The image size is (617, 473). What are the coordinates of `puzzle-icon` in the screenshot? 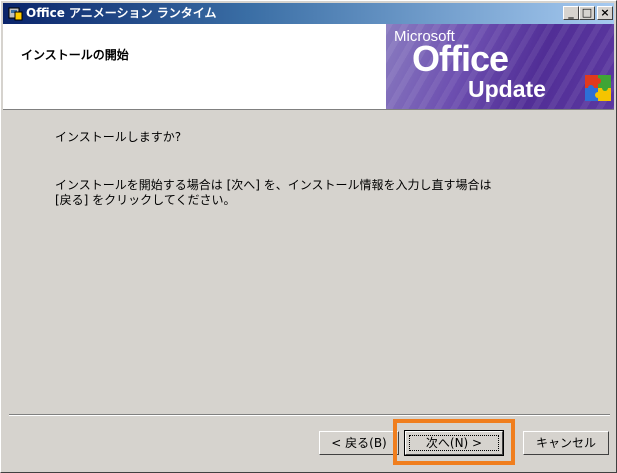 It's located at (598, 88).